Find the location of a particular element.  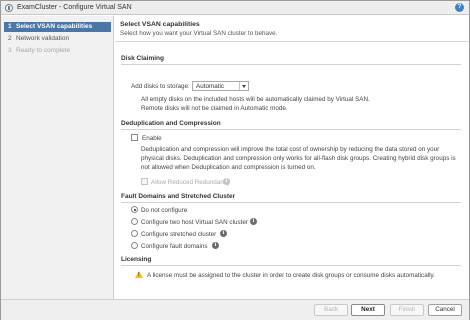

finish-button: Finish is located at coordinates (407, 310).